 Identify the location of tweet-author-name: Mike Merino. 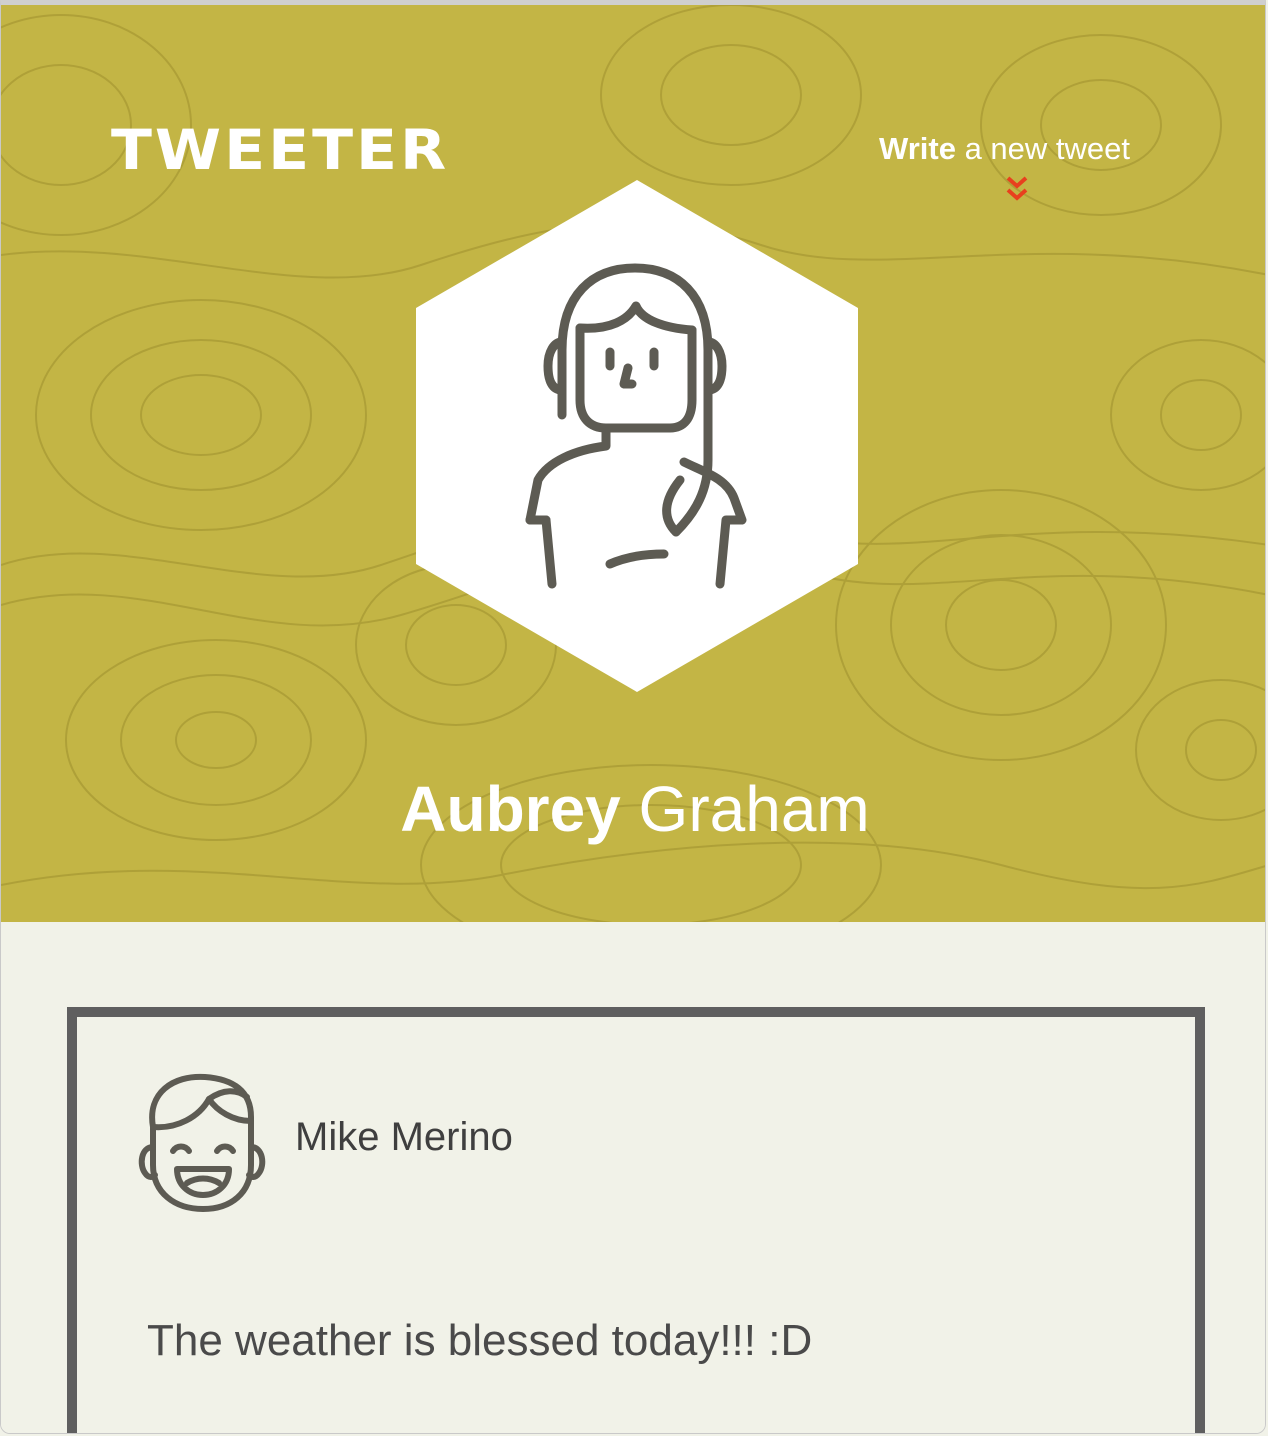
(404, 1137).